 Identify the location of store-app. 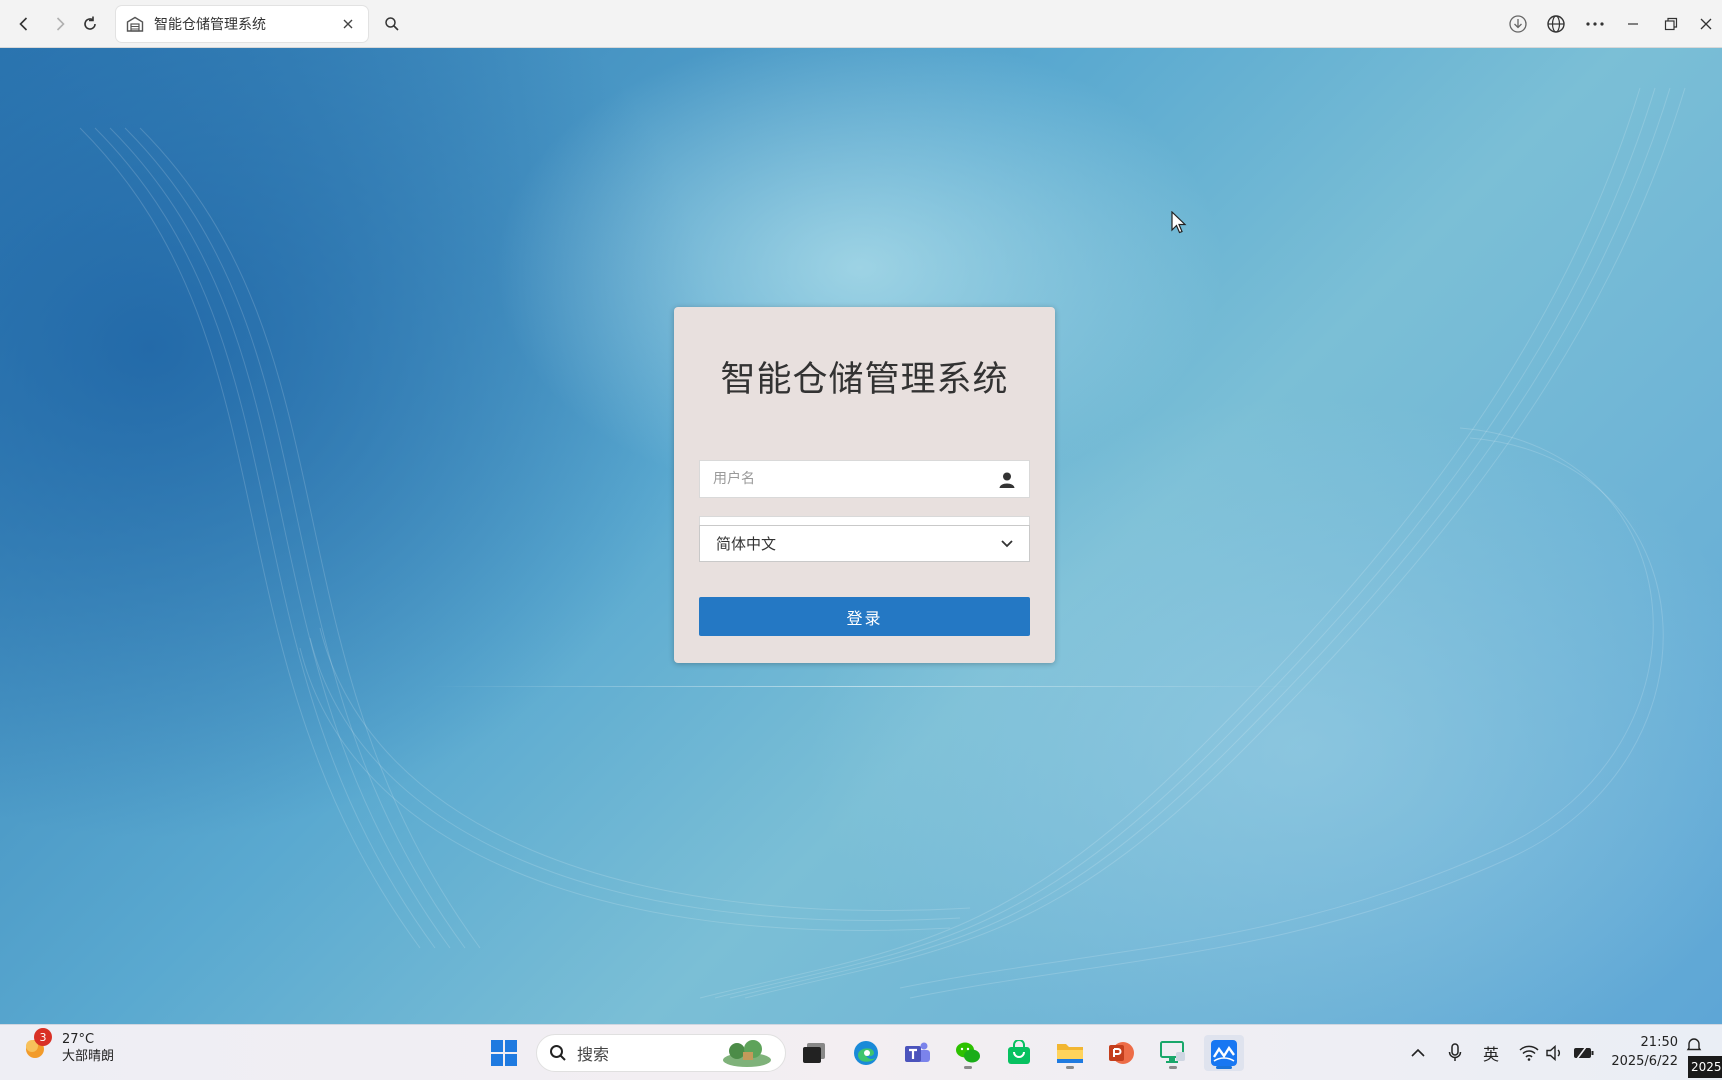
(1019, 1053).